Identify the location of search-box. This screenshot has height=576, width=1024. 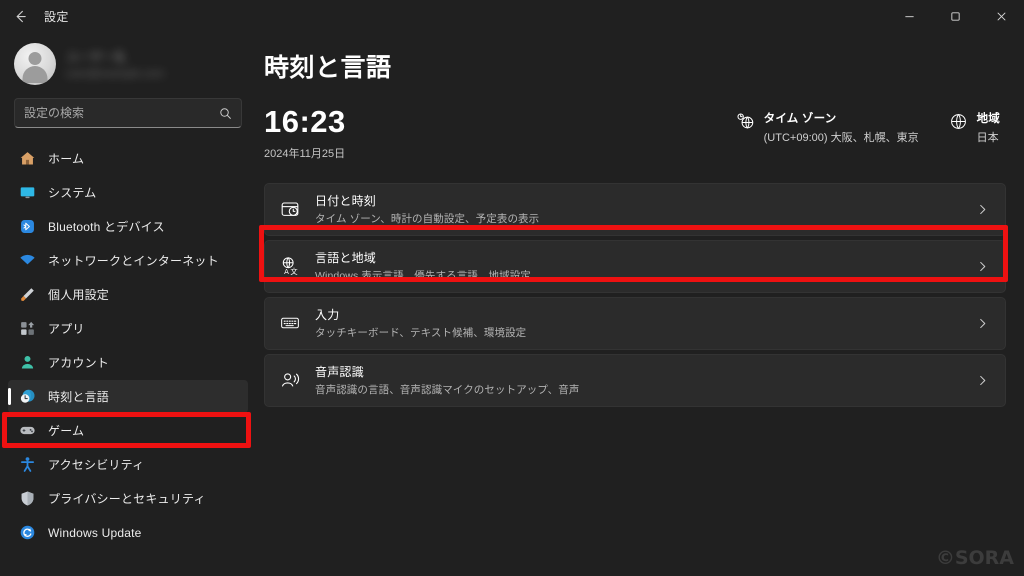
(128, 113).